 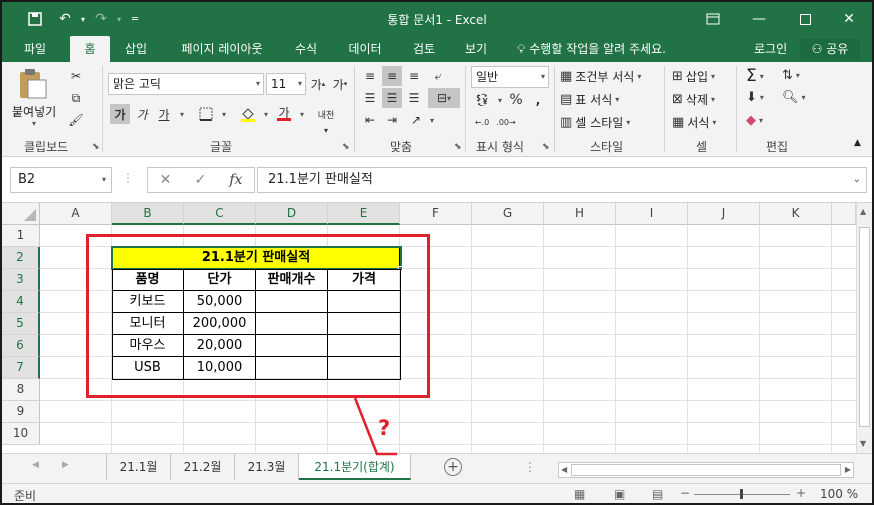 What do you see at coordinates (619, 494) in the screenshot?
I see `page-layout-view-icon: ▣` at bounding box center [619, 494].